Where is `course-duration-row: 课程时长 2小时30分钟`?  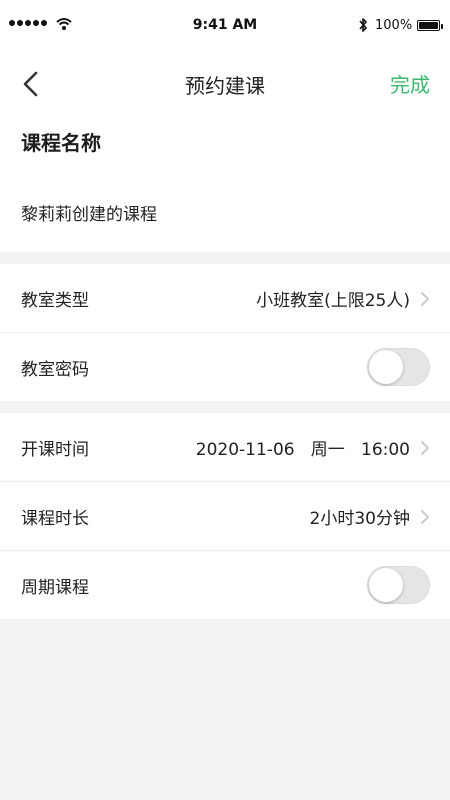
course-duration-row: 课程时长 2小时30分钟 is located at coordinates (225, 516).